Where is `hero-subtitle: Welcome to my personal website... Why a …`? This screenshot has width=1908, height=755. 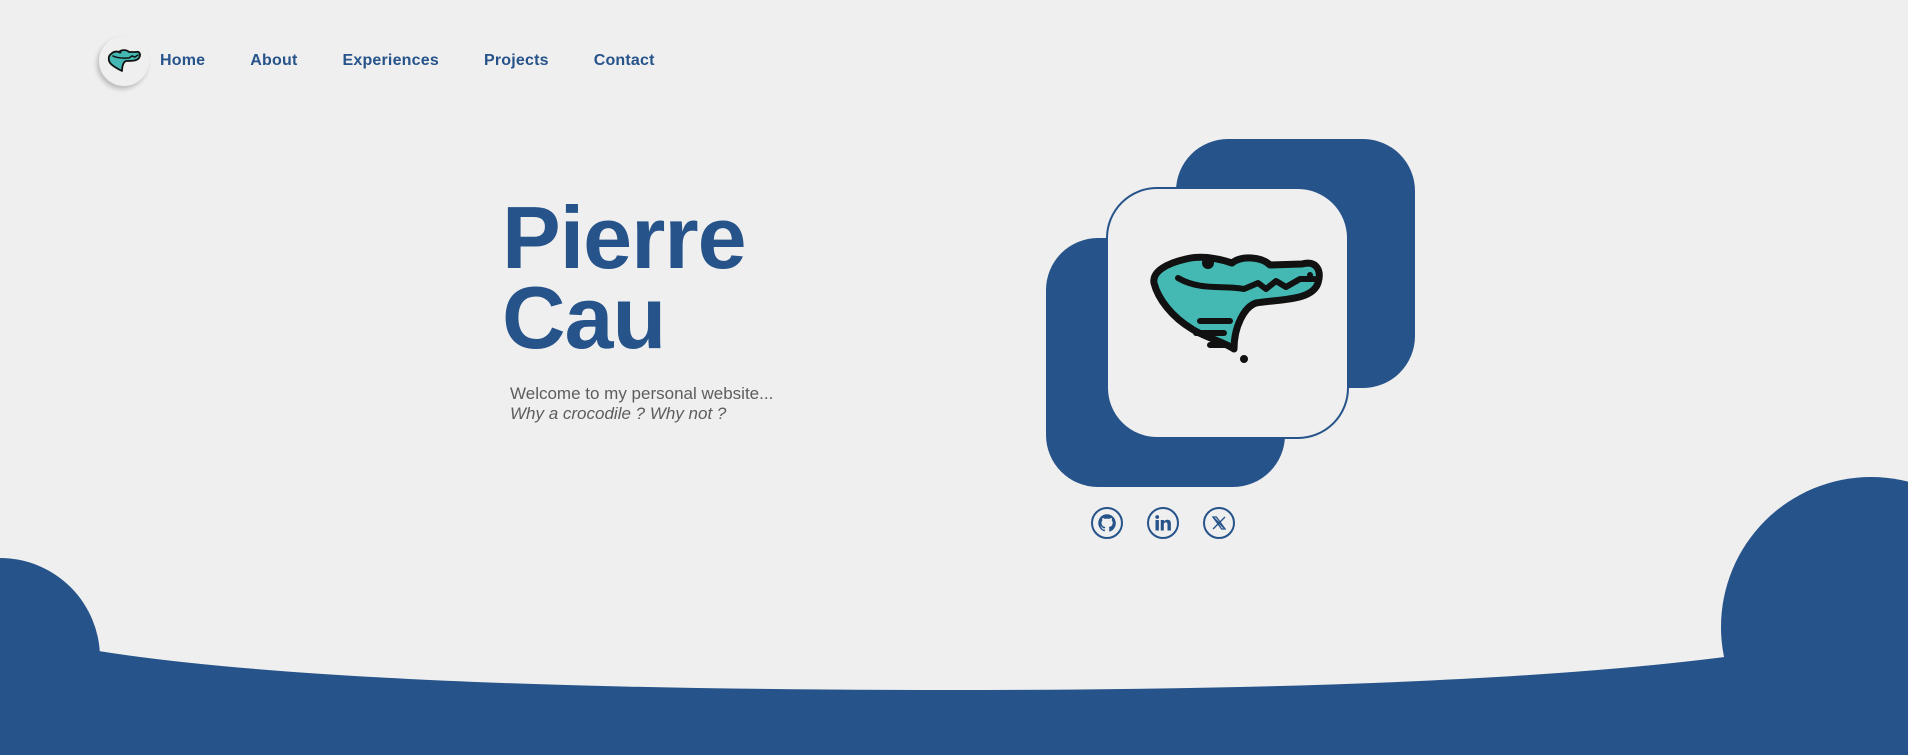
hero-subtitle: Welcome to my personal website... Why a … is located at coordinates (641, 404).